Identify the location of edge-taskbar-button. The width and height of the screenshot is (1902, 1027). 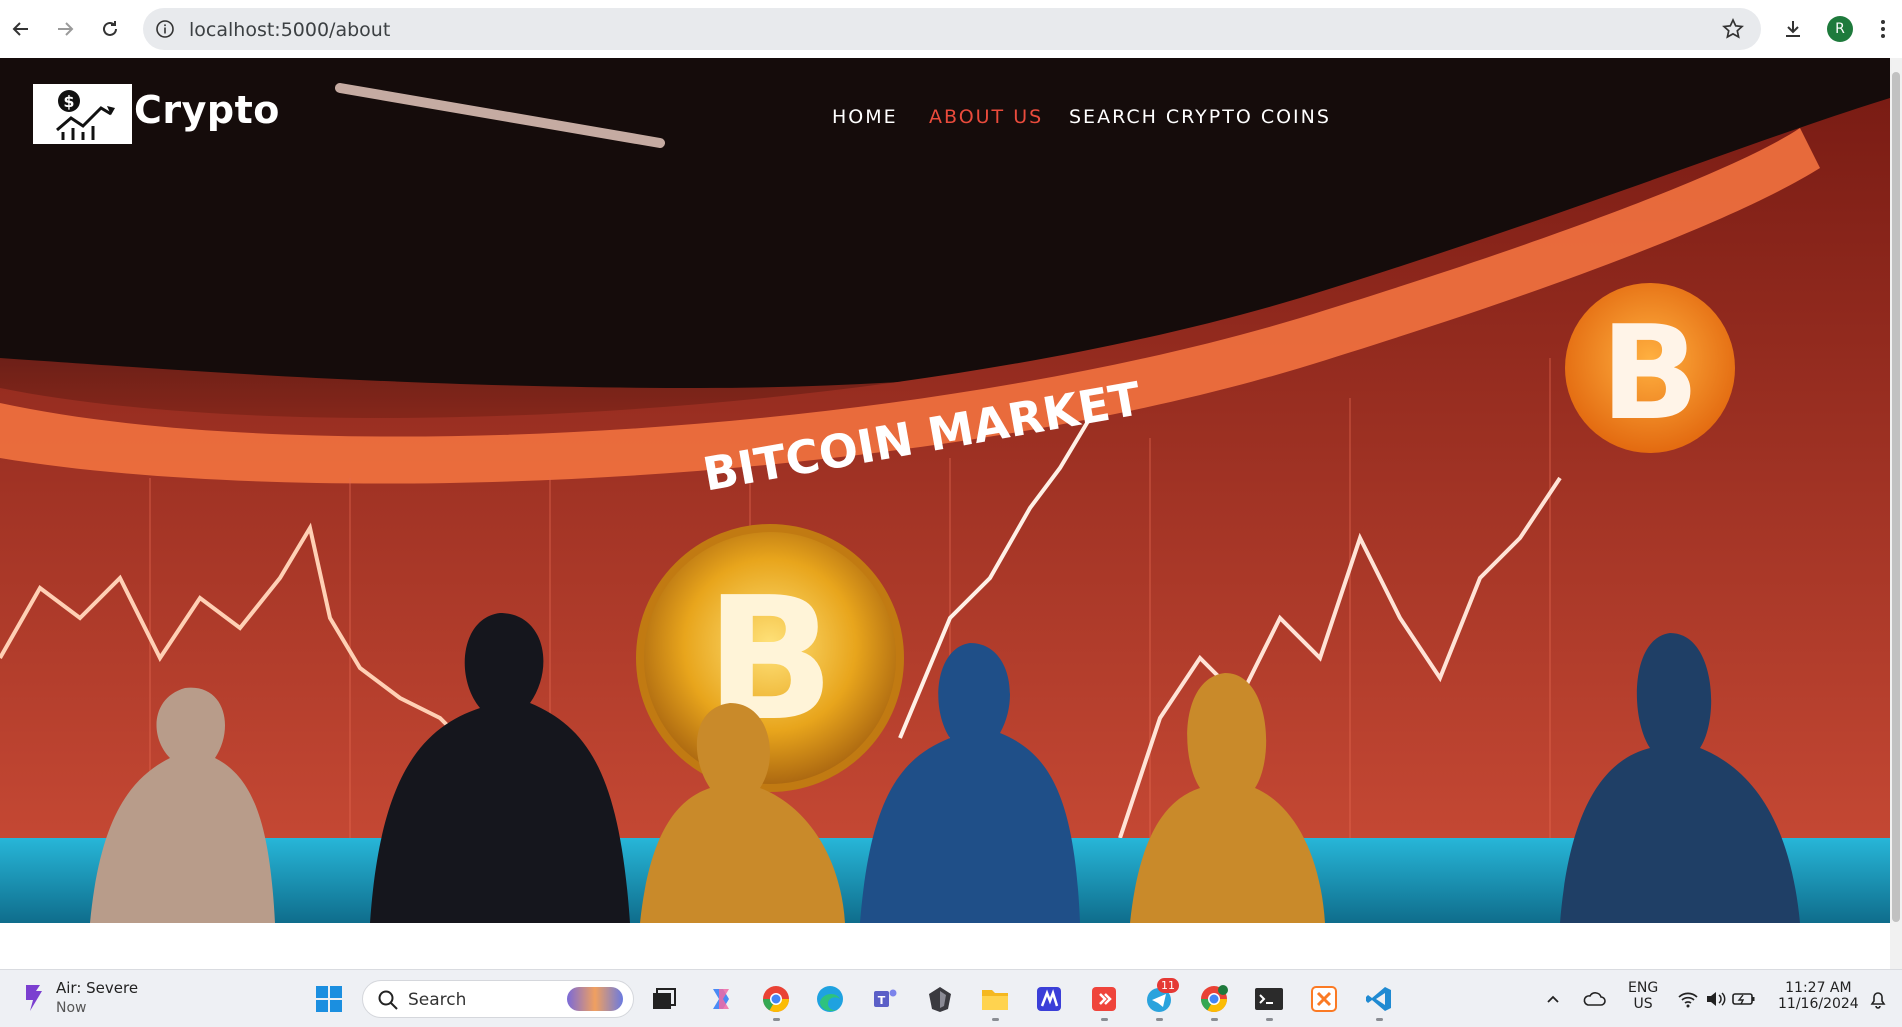
(830, 999).